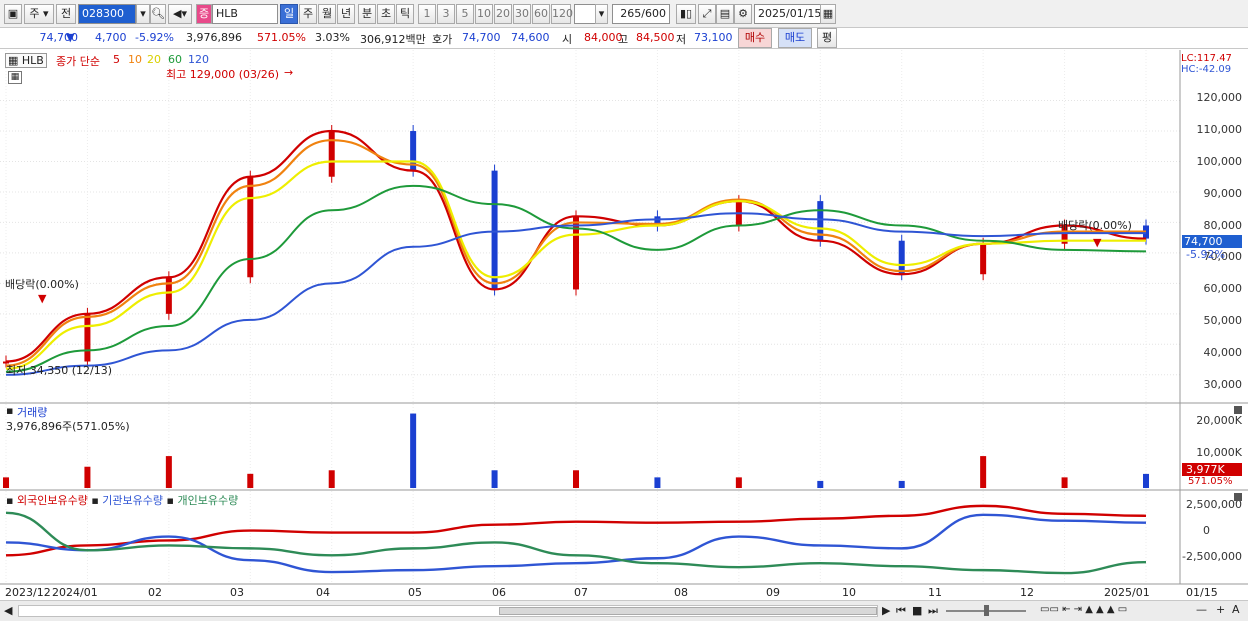 The image size is (1248, 621). I want to click on text-size-icon: A, so click(1236, 609).